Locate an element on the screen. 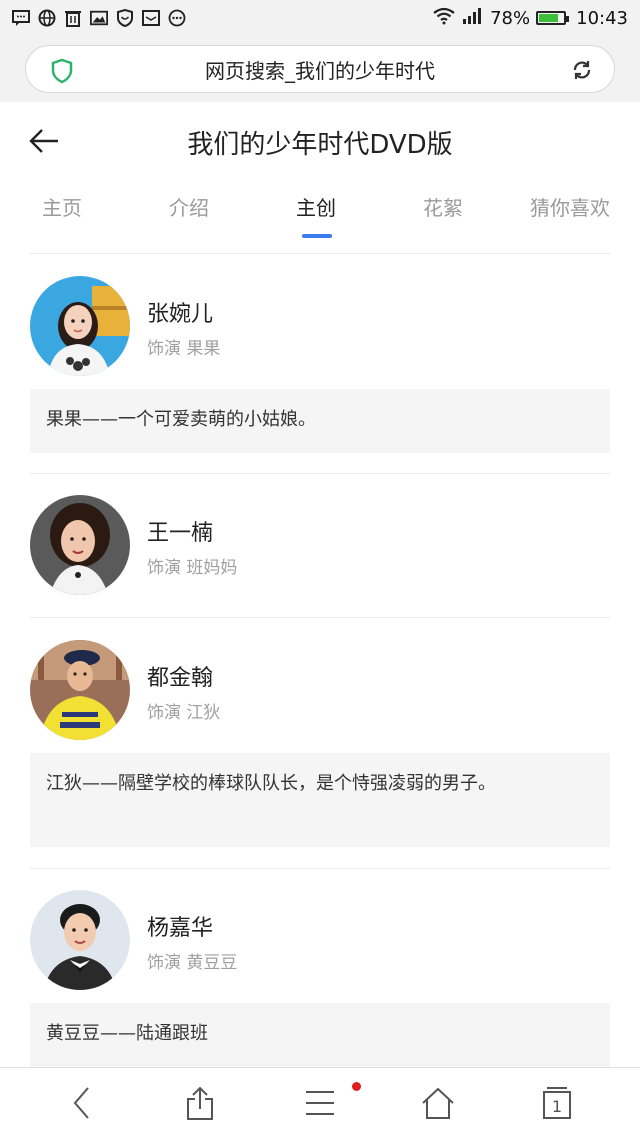  image-icon is located at coordinates (99, 18).